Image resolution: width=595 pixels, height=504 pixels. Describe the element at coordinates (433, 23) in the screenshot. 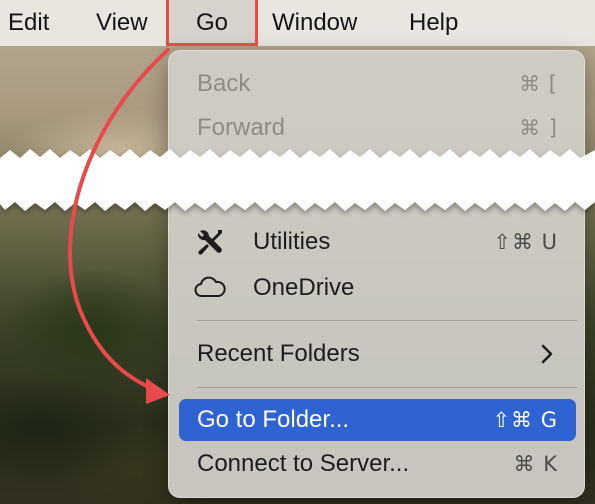

I see `menu-help: Help` at that location.